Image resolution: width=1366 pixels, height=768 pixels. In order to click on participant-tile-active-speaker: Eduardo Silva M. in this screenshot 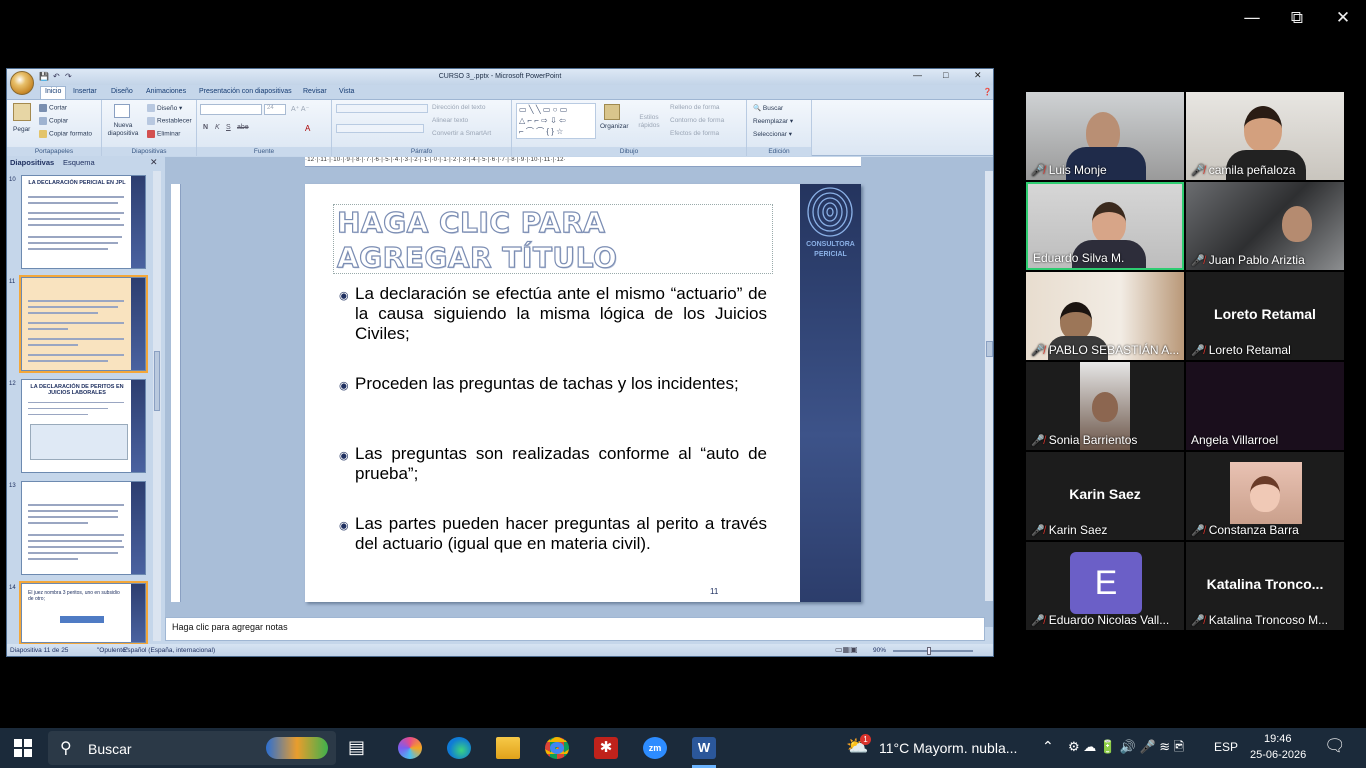, I will do `click(1105, 226)`.